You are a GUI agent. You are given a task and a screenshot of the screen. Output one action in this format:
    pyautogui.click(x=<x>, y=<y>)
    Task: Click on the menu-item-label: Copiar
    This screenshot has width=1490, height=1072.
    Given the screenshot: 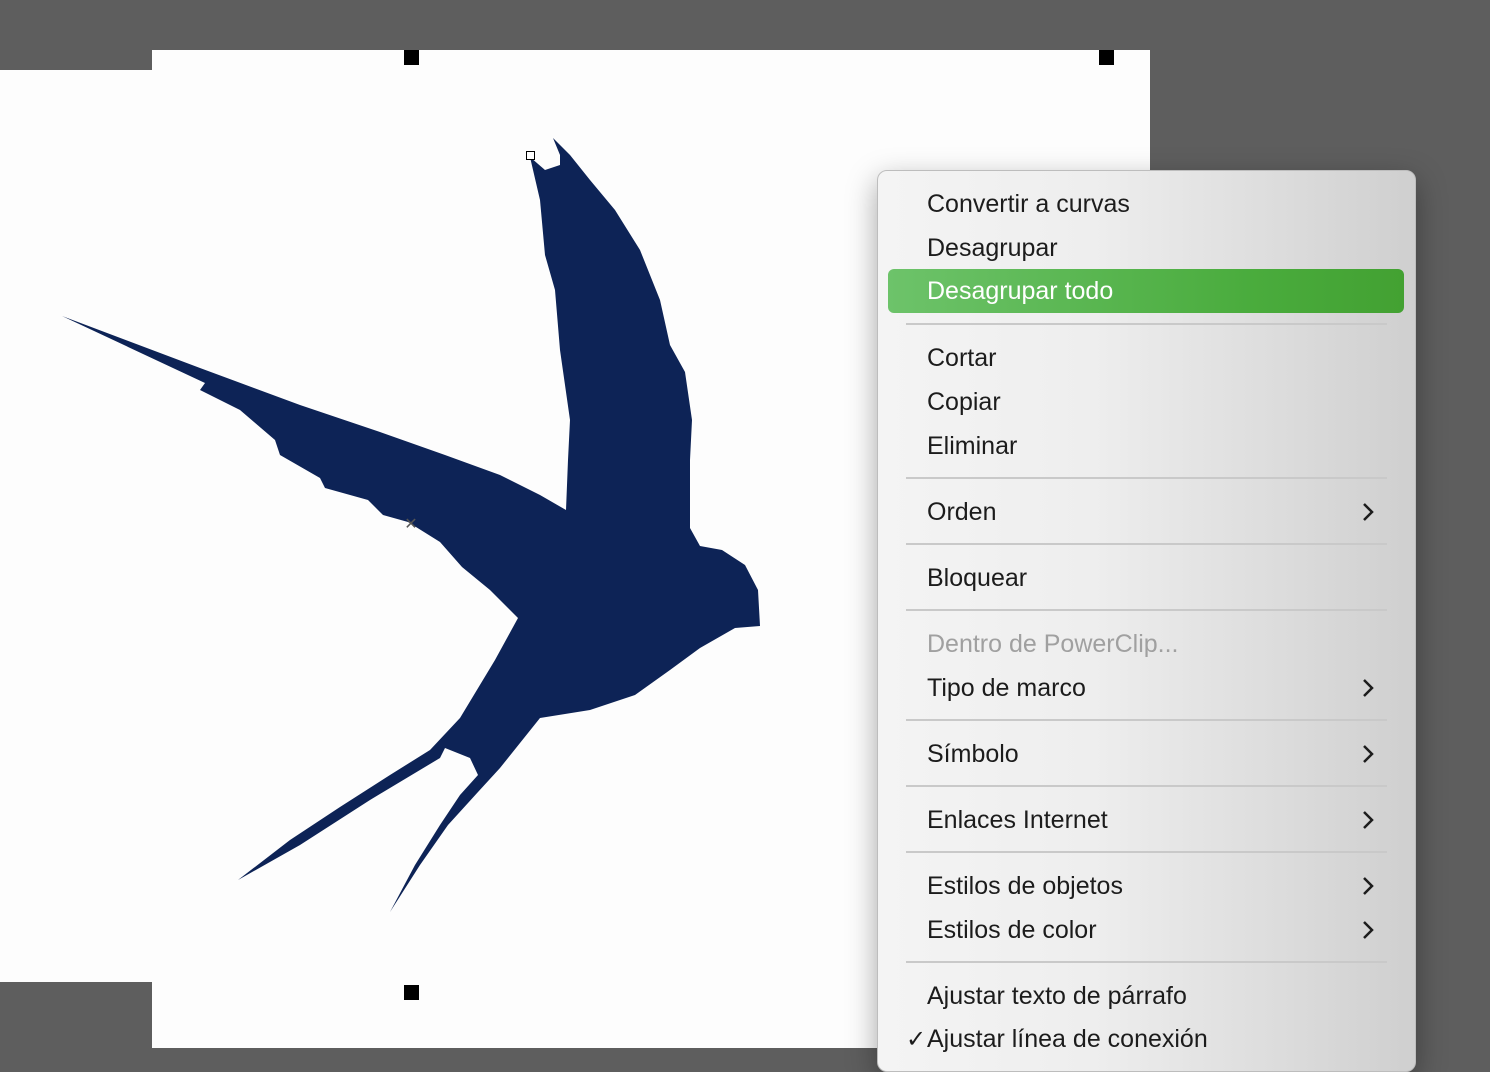 What is the action you would take?
    pyautogui.click(x=964, y=401)
    